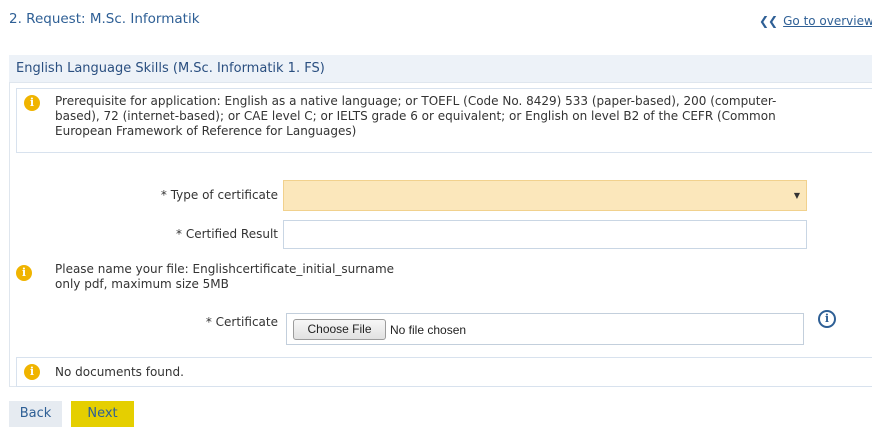  Describe the element at coordinates (119, 372) in the screenshot. I see `no-documents-text: No documents found.` at that location.